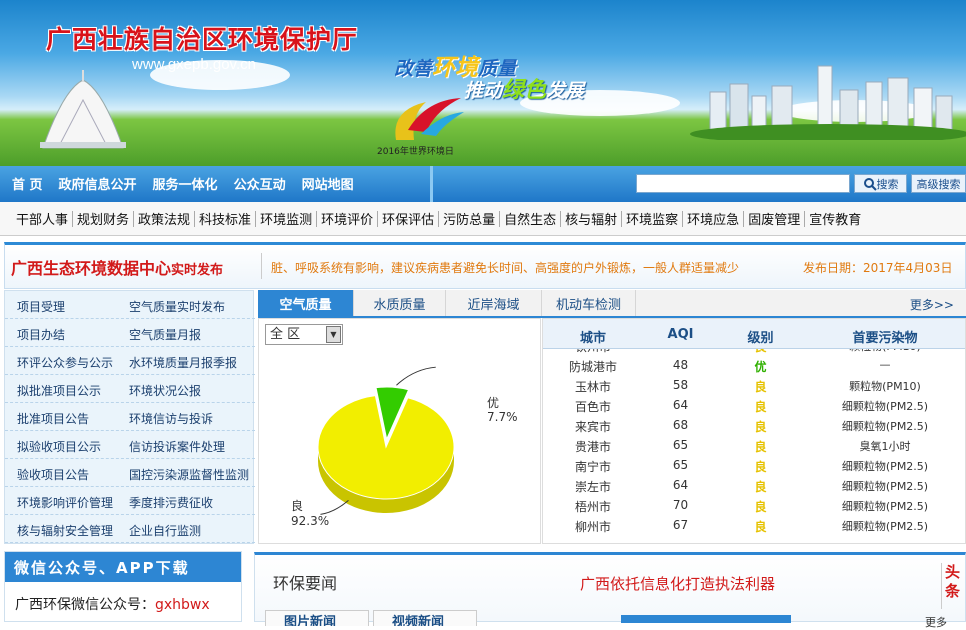 The width and height of the screenshot is (966, 630). I want to click on city-skyline-icon, so click(828, 102).